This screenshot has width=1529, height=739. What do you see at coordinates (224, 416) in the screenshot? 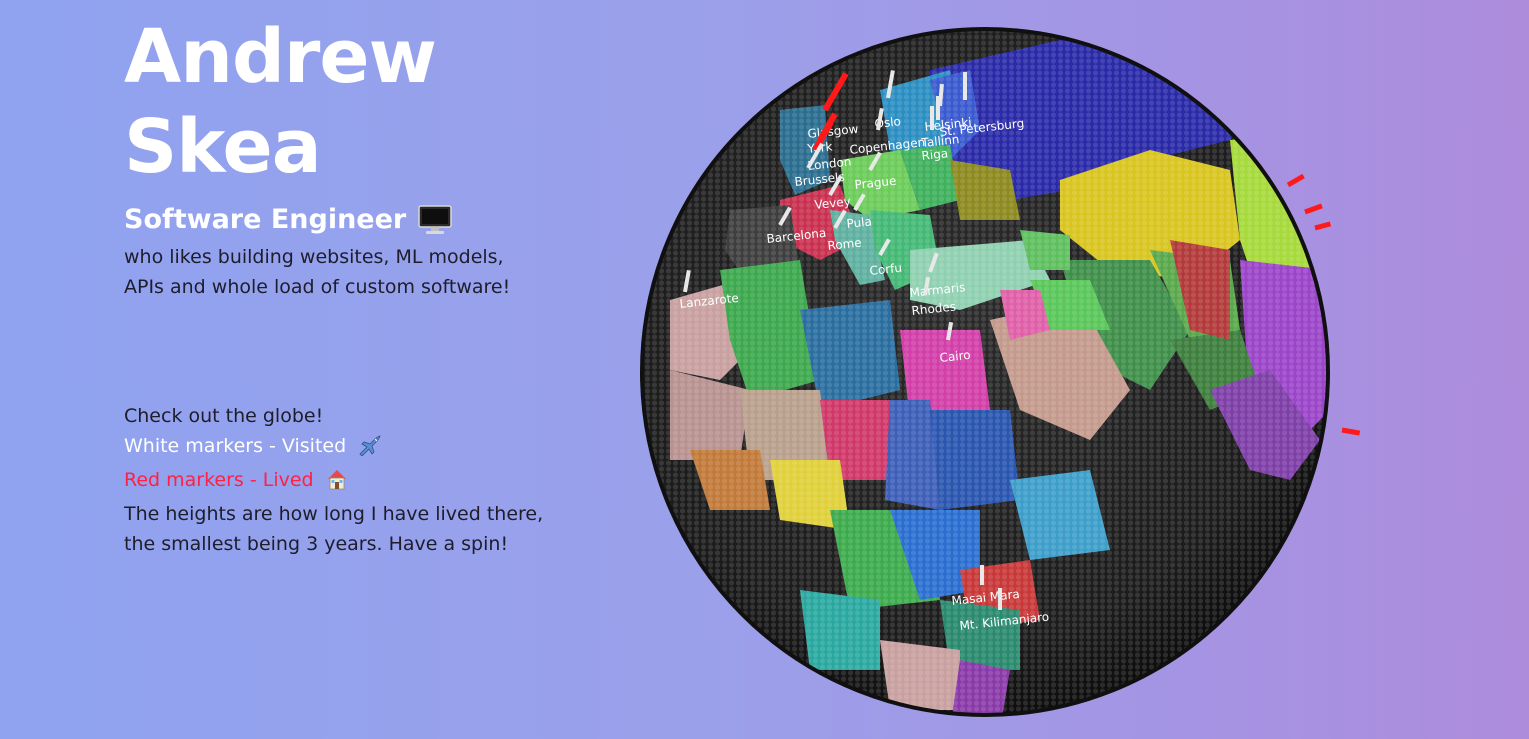
I see `legend-intro: Check out the globe!` at bounding box center [224, 416].